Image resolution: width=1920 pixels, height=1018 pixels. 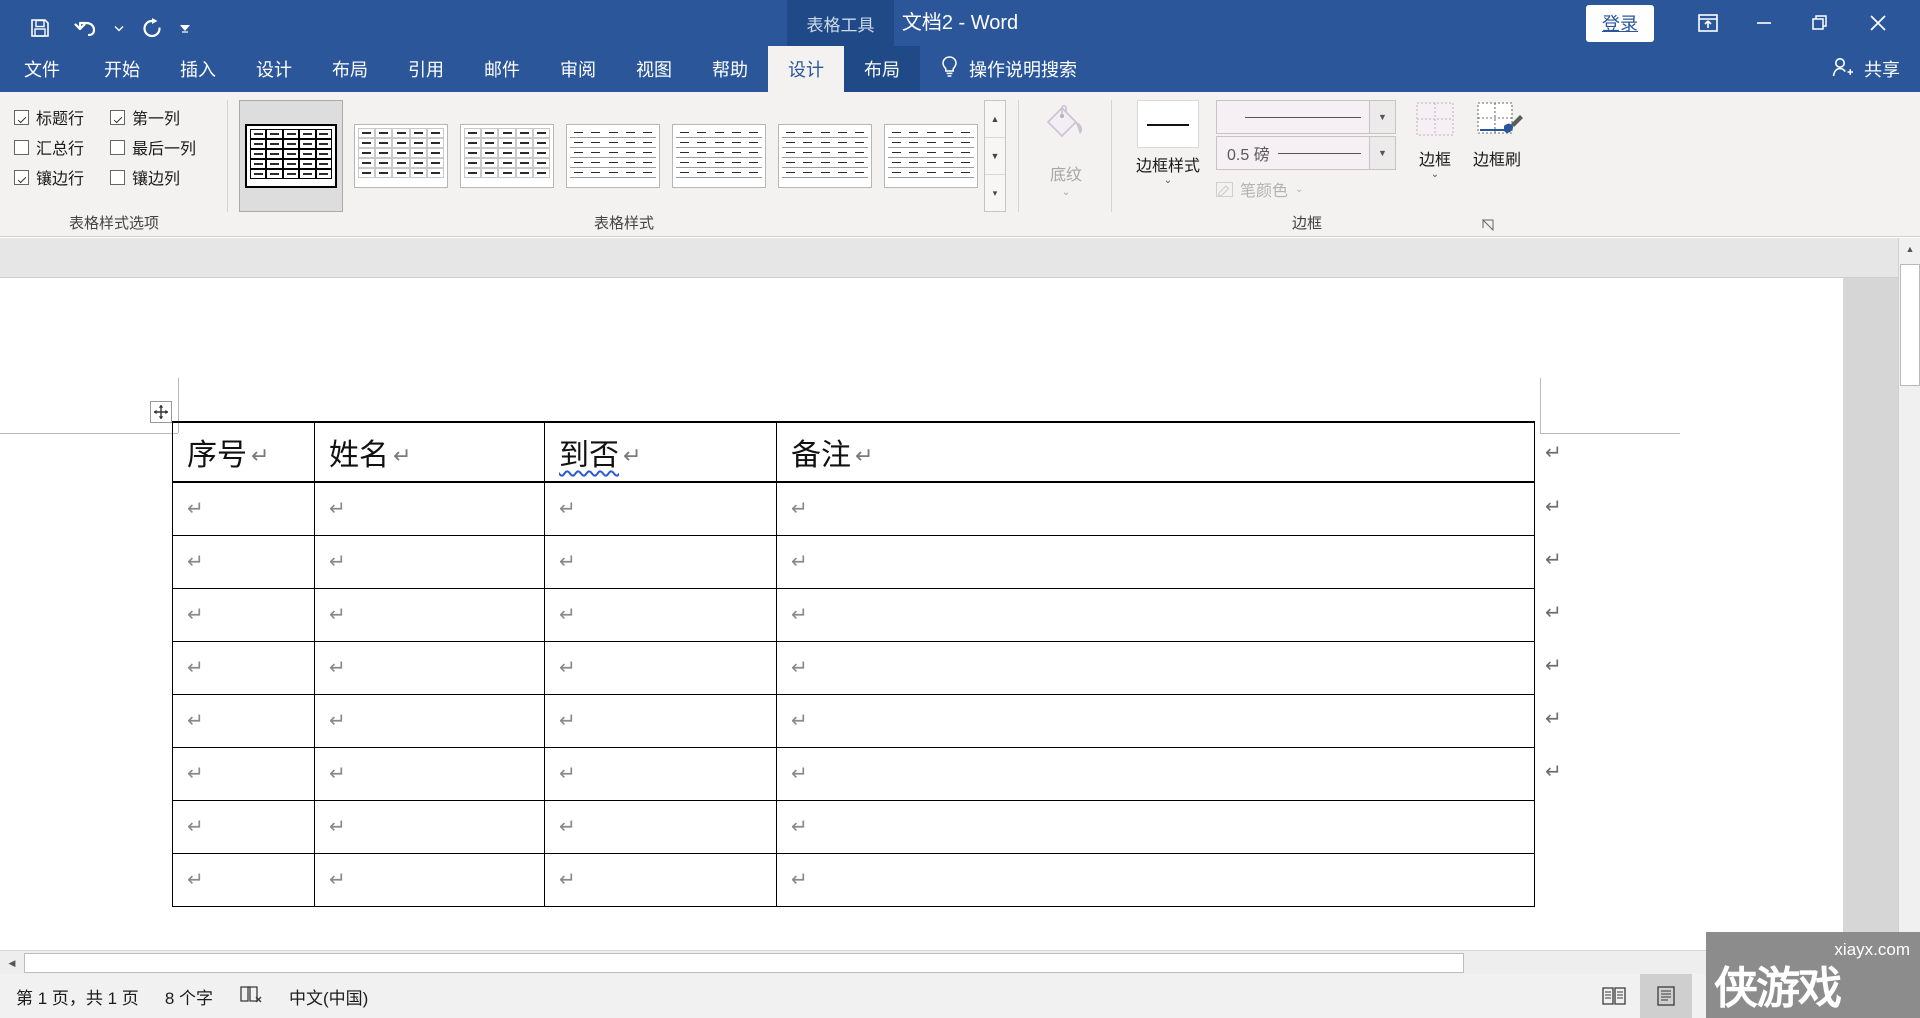 What do you see at coordinates (62, 117) in the screenshot?
I see `checkbox-header-row: 标题行` at bounding box center [62, 117].